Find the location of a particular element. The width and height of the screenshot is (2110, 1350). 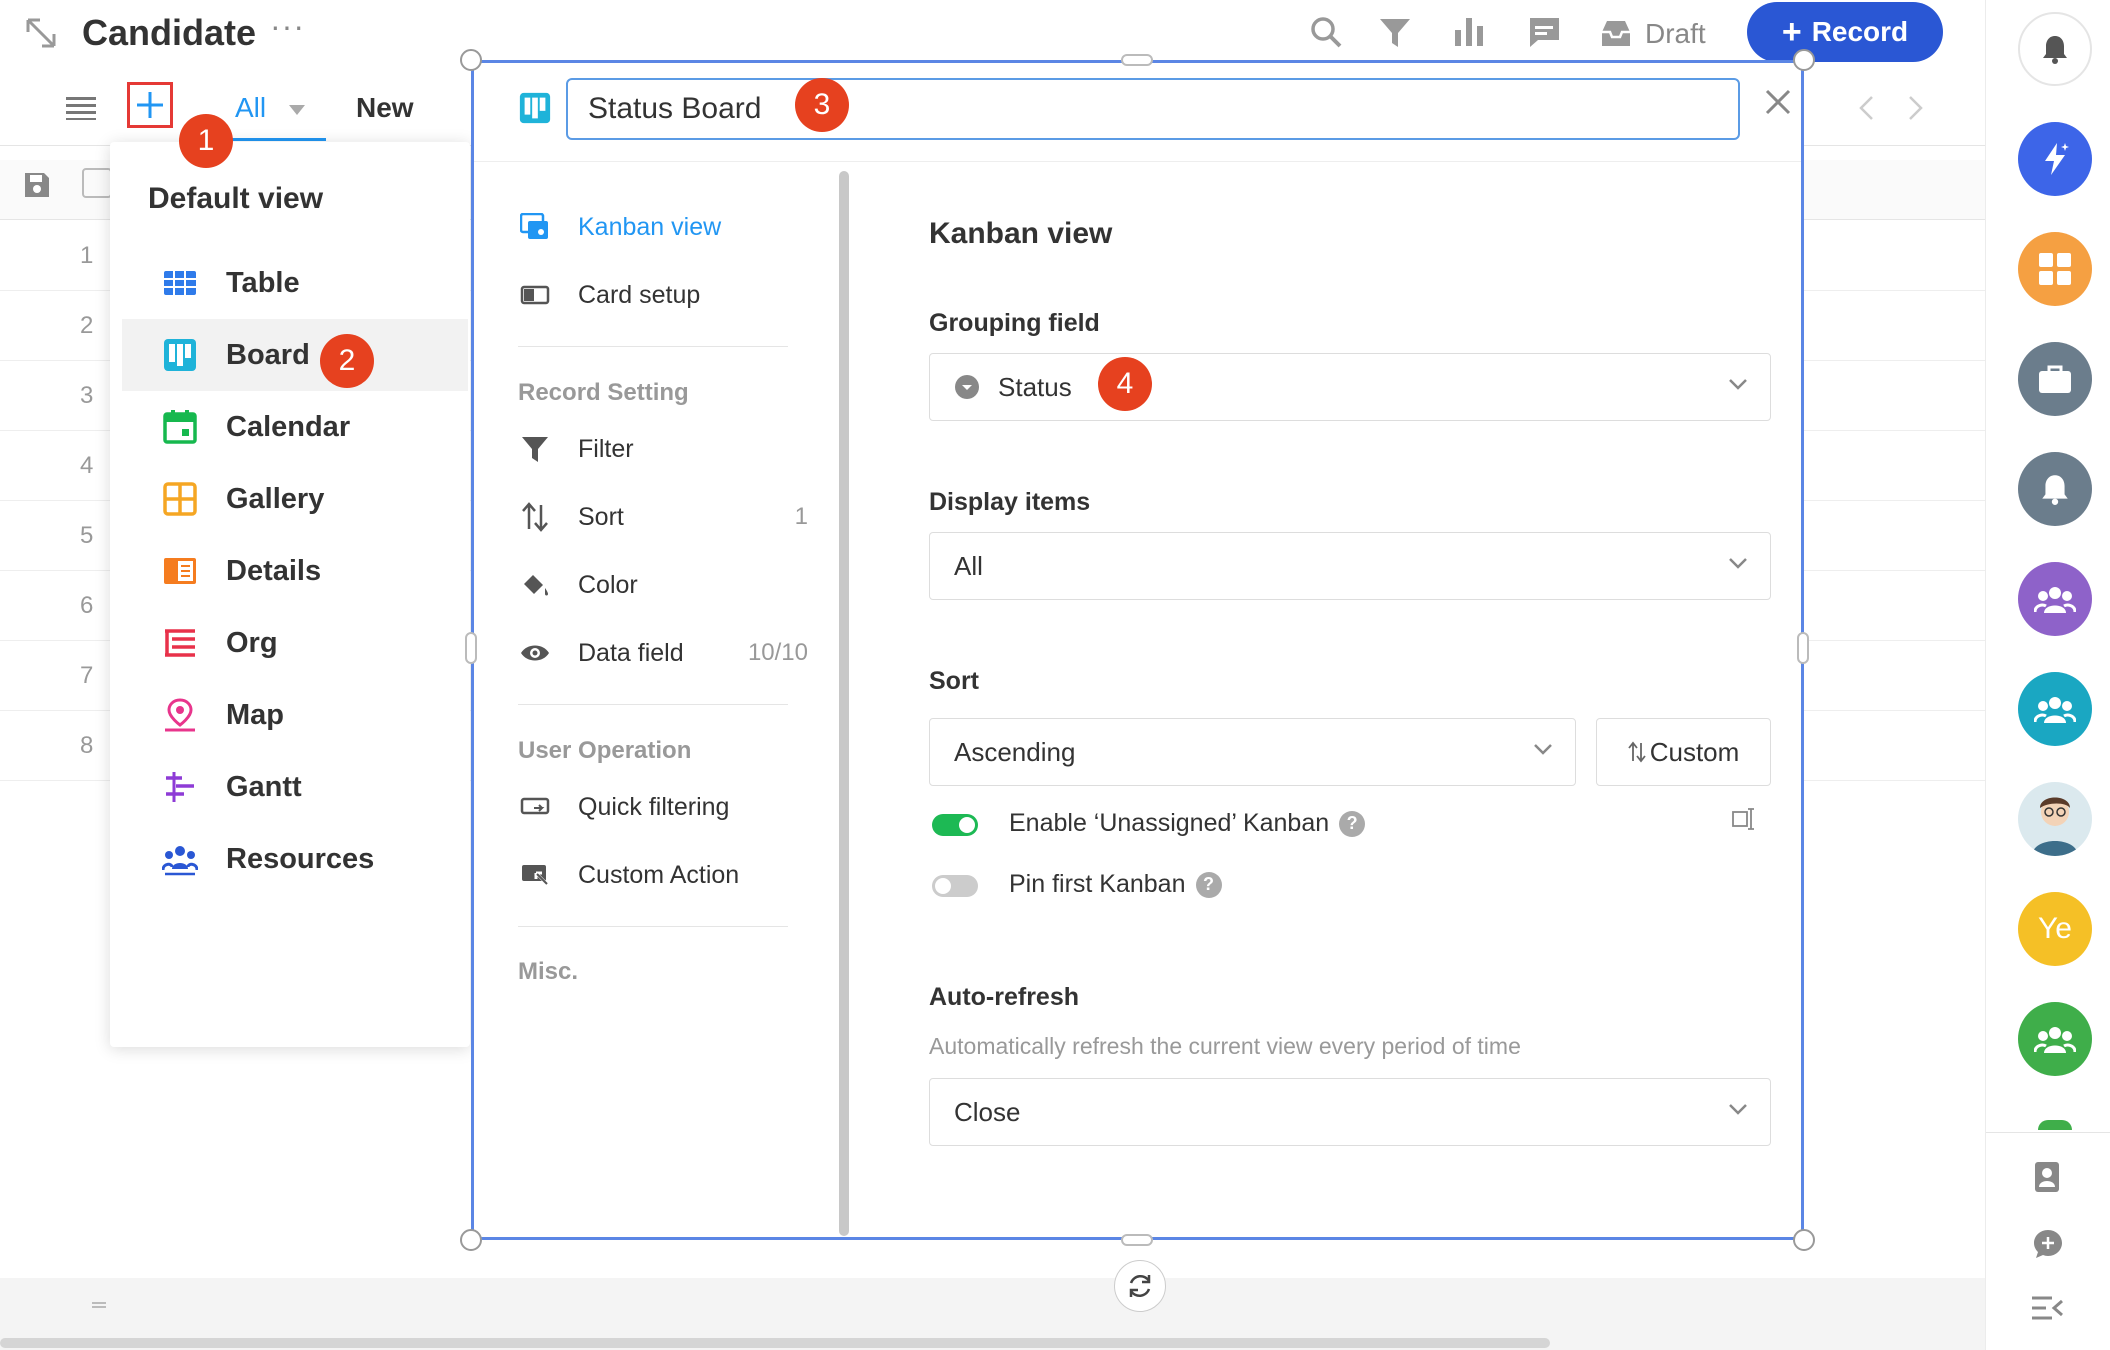

plus-icon: + is located at coordinates (1791, 32).